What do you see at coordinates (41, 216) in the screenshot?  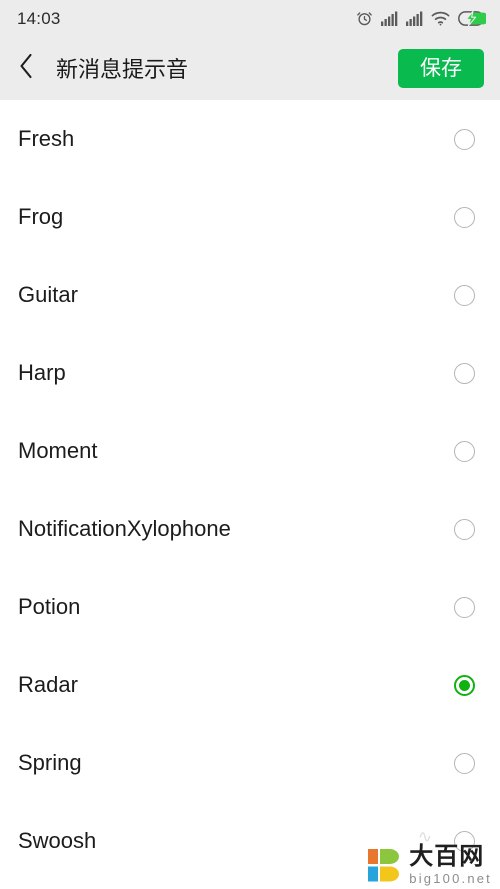 I see `list-item-label: Frog` at bounding box center [41, 216].